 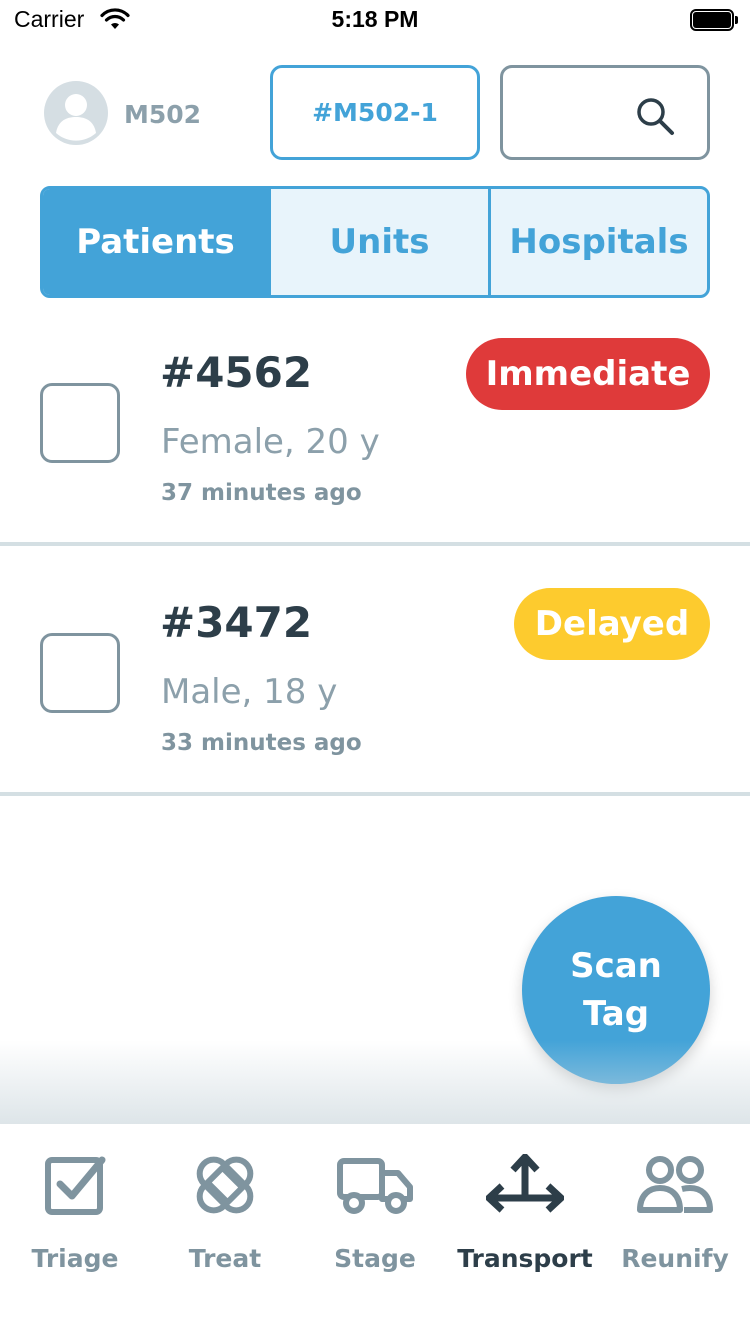 What do you see at coordinates (675, 1258) in the screenshot?
I see `tabbar-label: Reunify` at bounding box center [675, 1258].